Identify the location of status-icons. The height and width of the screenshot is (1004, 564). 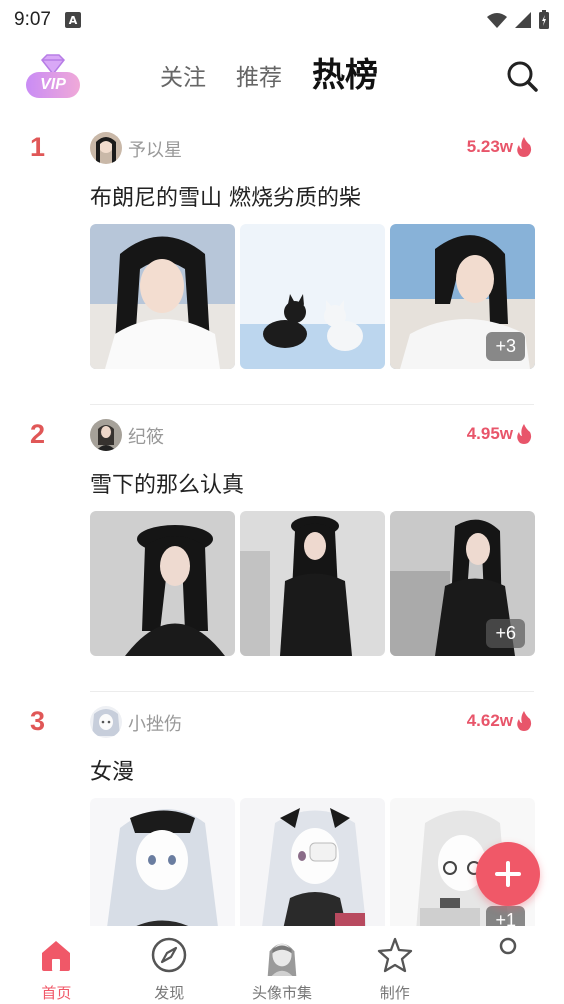
(518, 20).